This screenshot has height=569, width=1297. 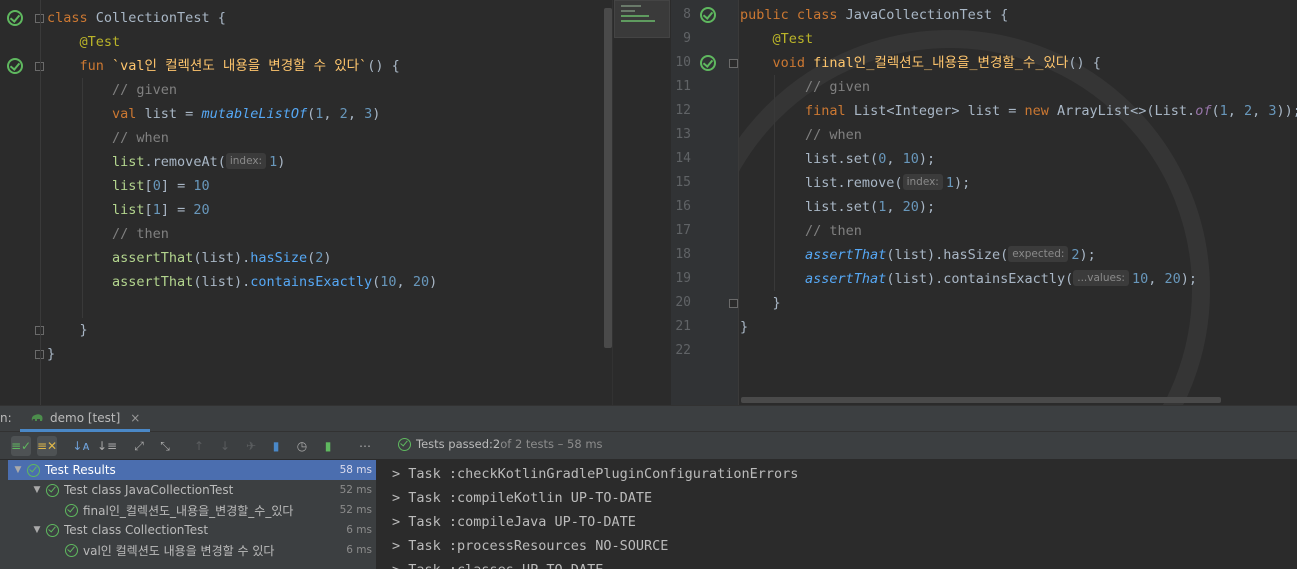 What do you see at coordinates (179, 550) in the screenshot?
I see `test-tree-label: val인 컬렉션도 내용을 변경할 수 있다` at bounding box center [179, 550].